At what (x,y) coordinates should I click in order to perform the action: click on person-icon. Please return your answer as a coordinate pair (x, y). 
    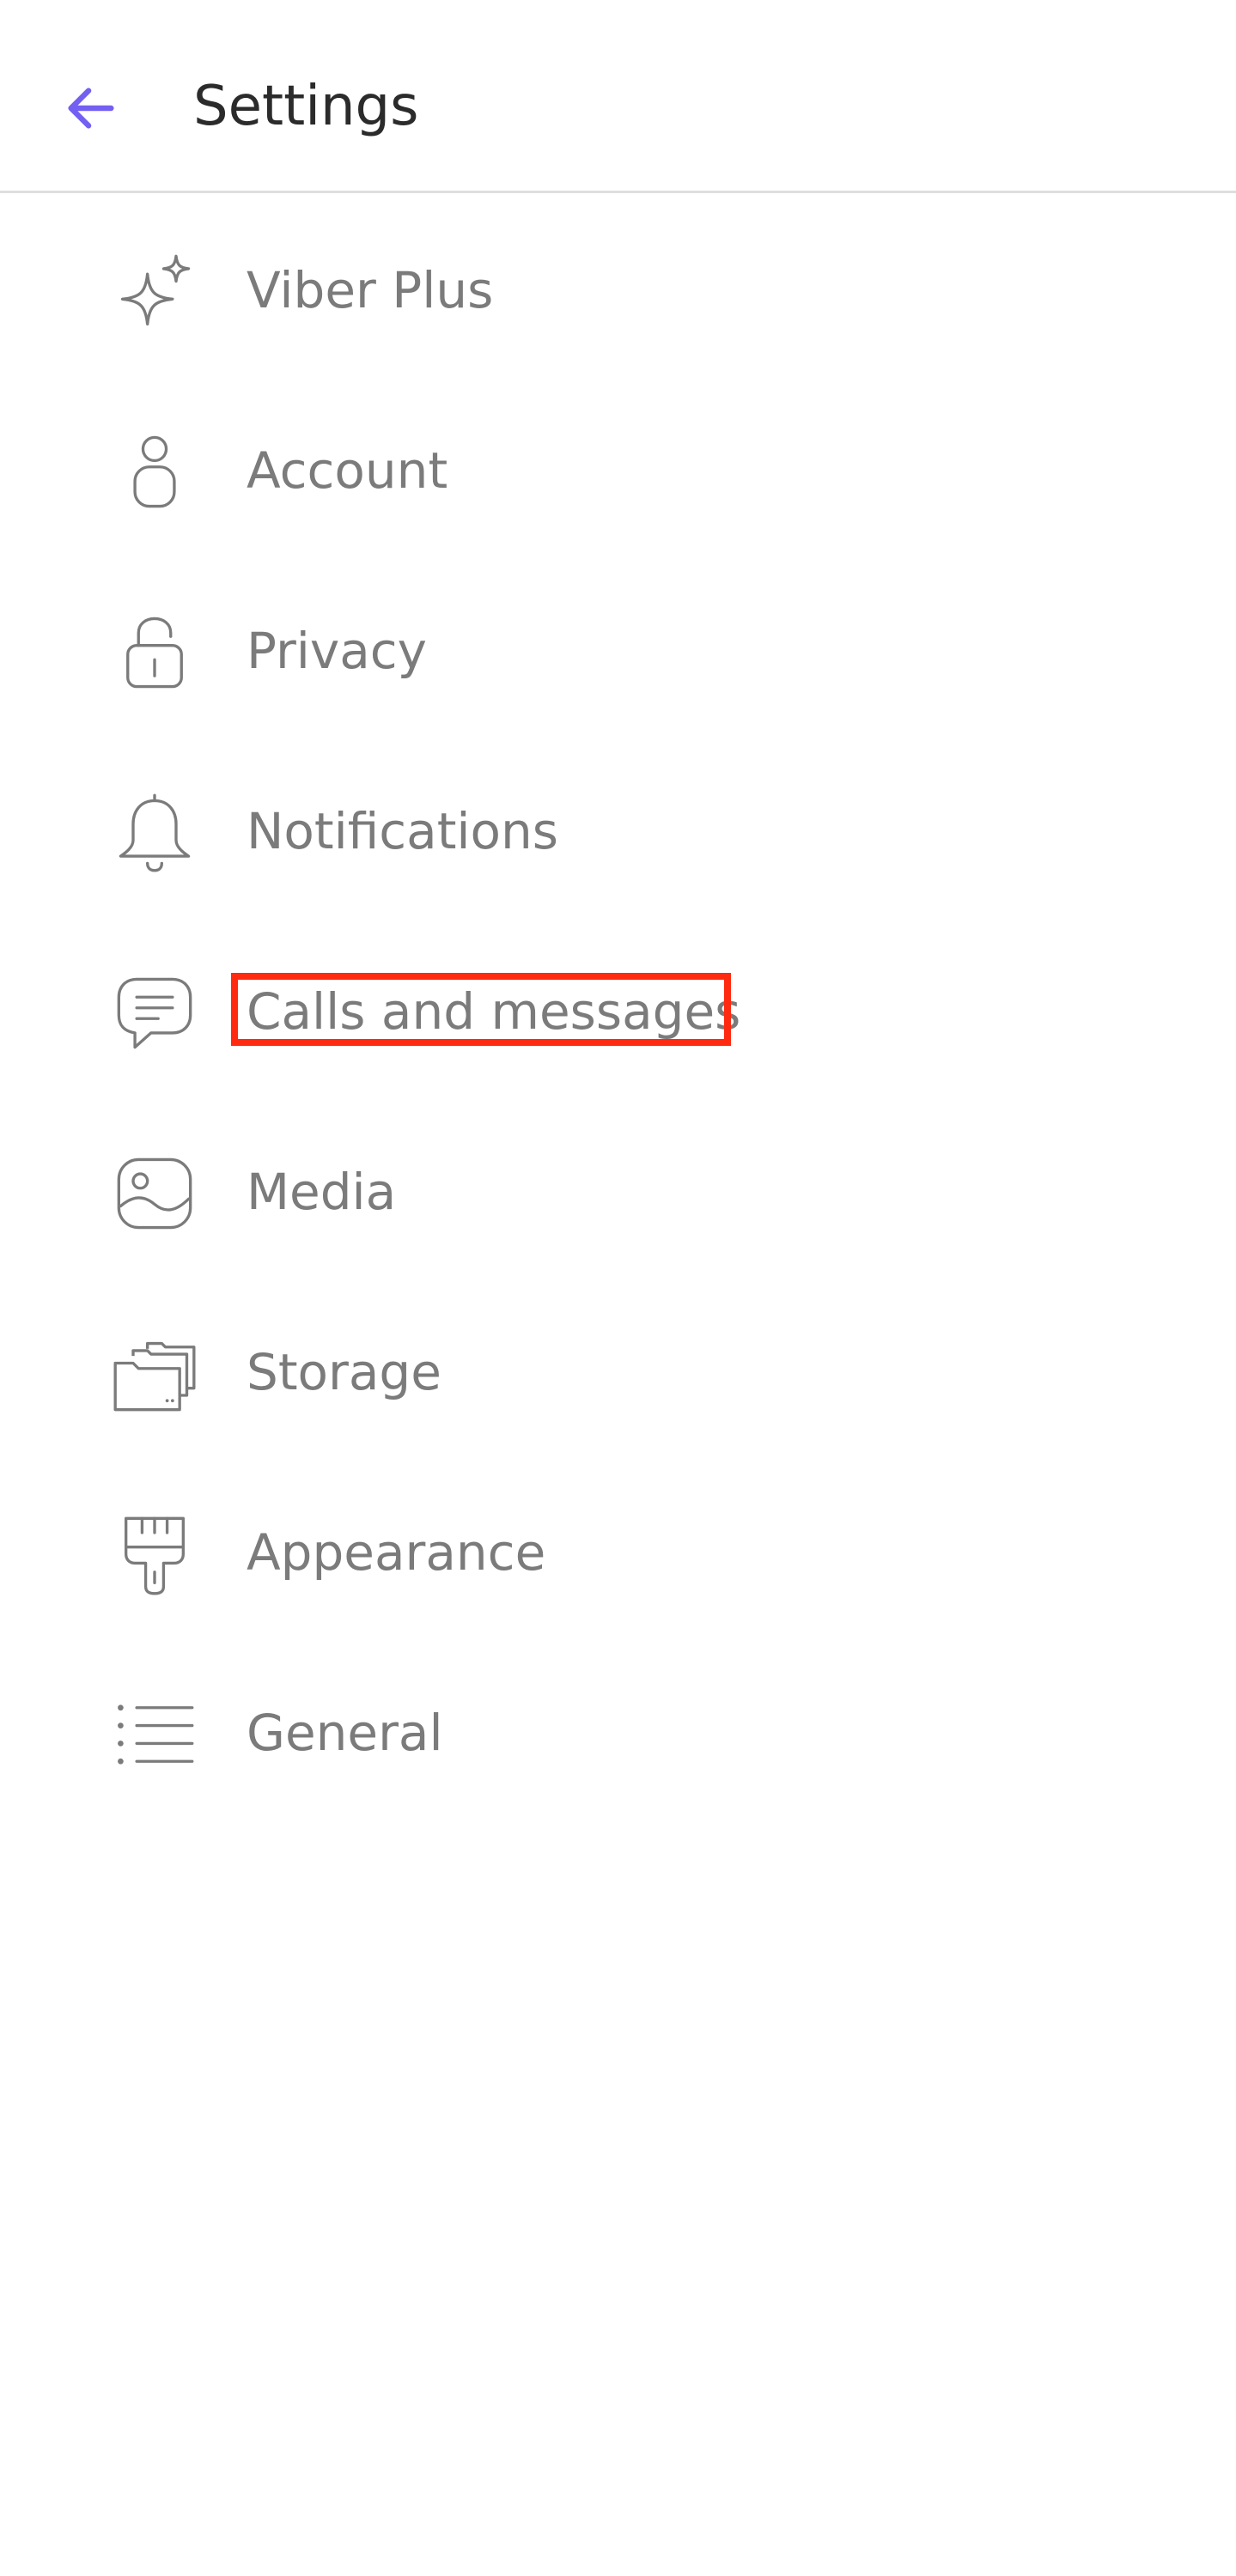
    Looking at the image, I should click on (155, 472).